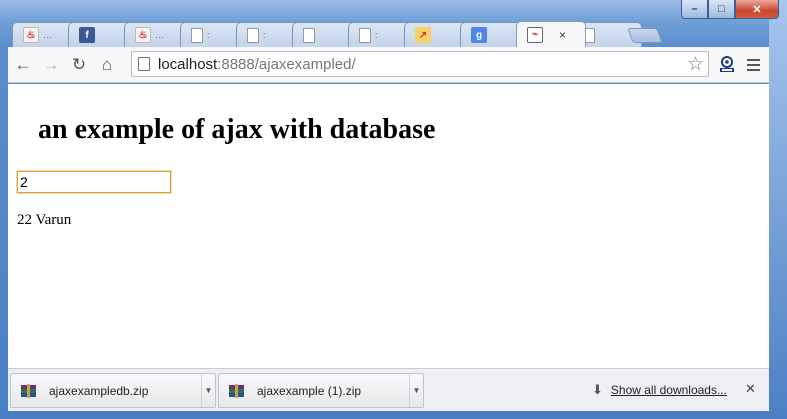 The width and height of the screenshot is (787, 419). I want to click on download-filename: ajaxexample (1).zip, so click(309, 390).